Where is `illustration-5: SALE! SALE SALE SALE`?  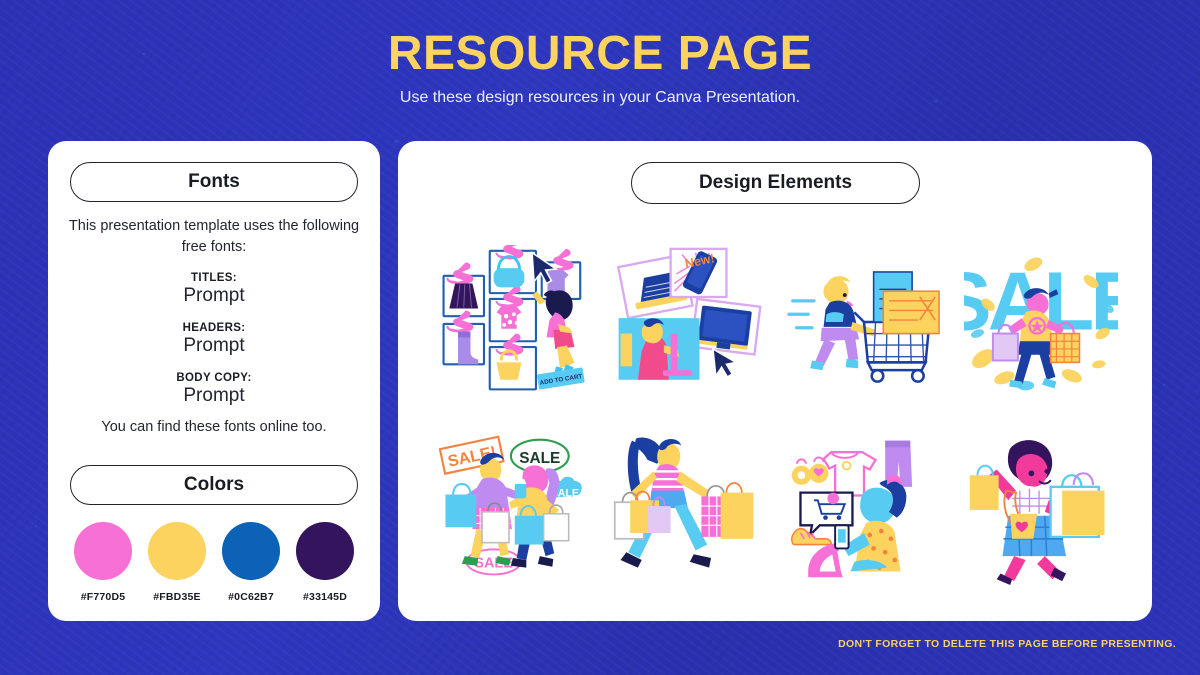
illustration-5: SALE! SALE SALE SALE is located at coordinates (509, 508).